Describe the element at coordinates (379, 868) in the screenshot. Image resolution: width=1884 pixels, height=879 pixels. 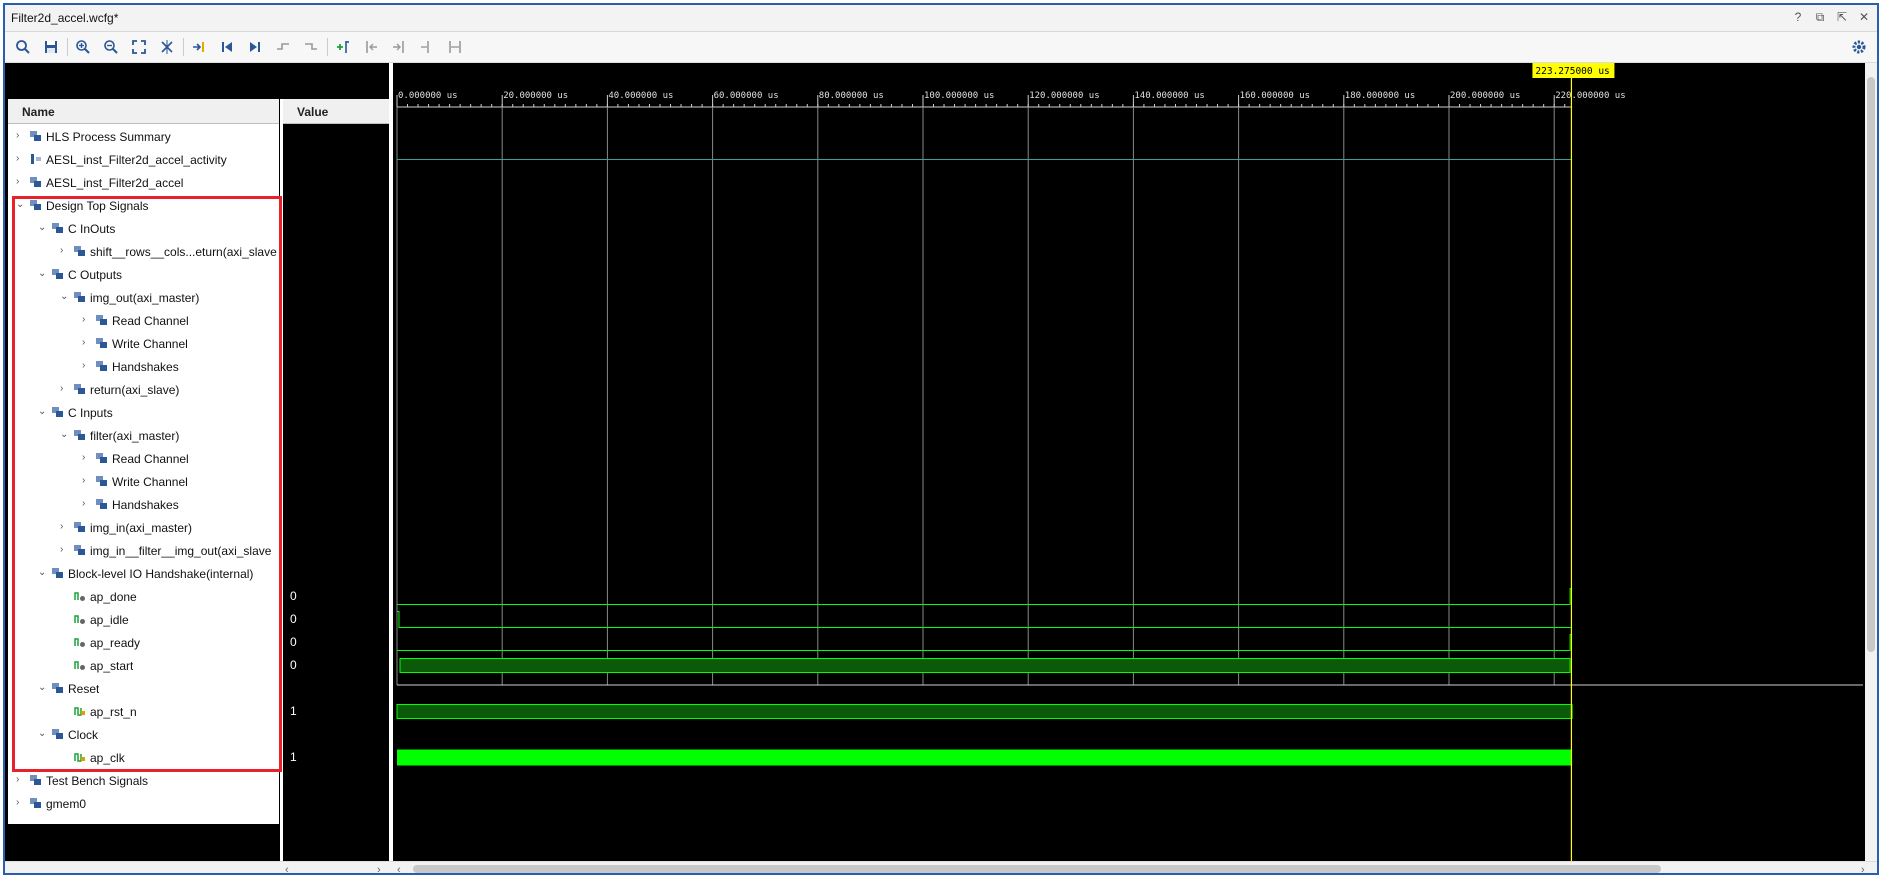
I see `scroll-right-icon: ›` at that location.